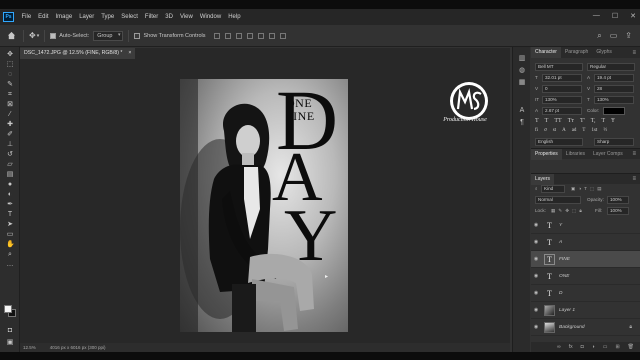  What do you see at coordinates (234, 17) in the screenshot?
I see `menu-help: Help` at bounding box center [234, 17].